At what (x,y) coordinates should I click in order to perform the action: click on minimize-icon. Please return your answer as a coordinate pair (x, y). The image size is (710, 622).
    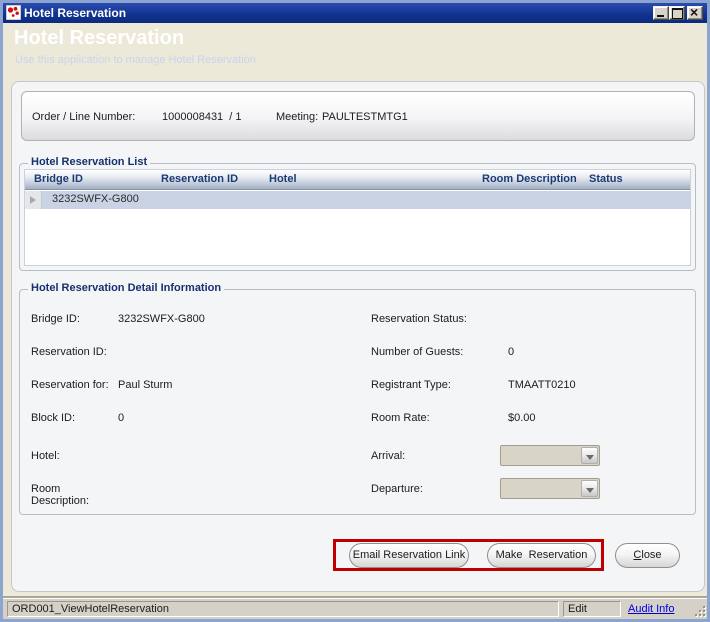
    Looking at the image, I should click on (661, 13).